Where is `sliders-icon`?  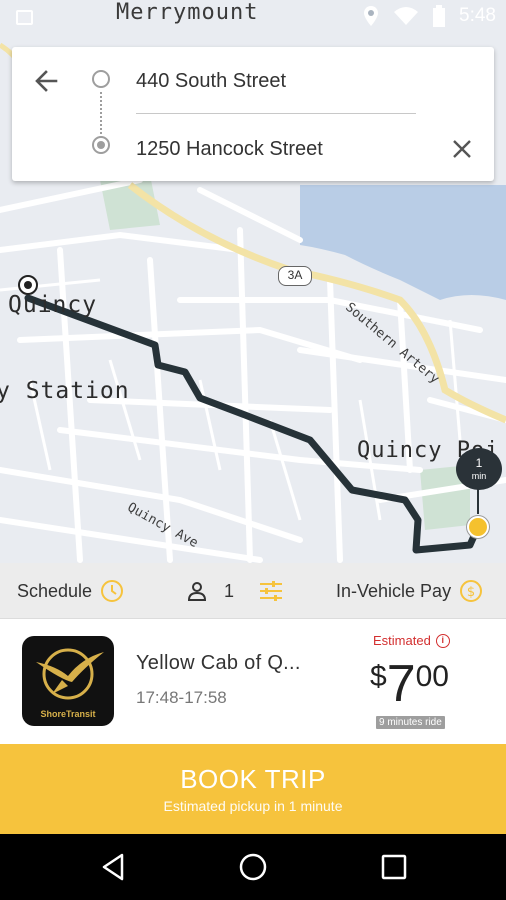
sliders-icon is located at coordinates (271, 591).